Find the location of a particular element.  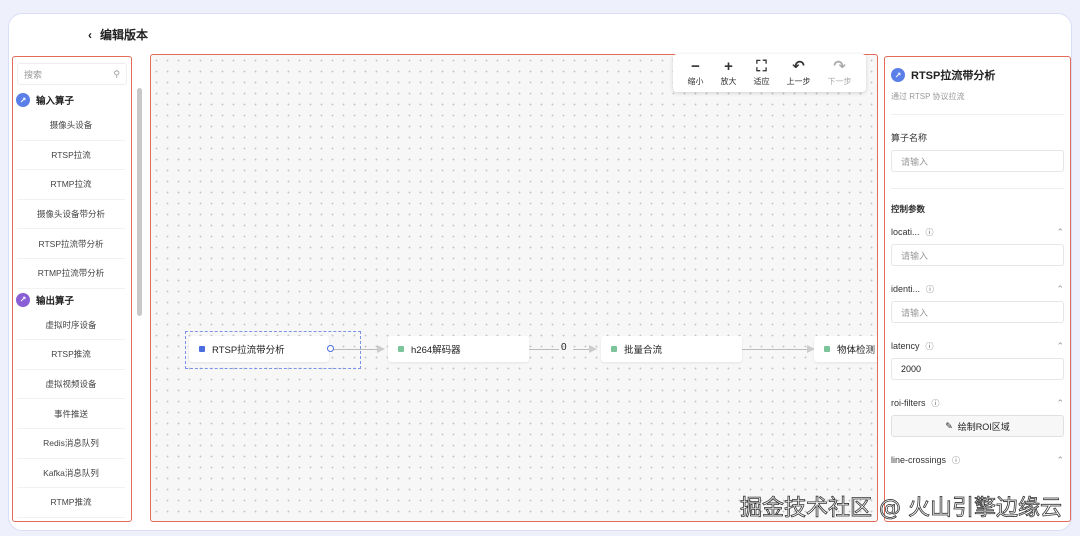

param-input: 2000 is located at coordinates (977, 369).